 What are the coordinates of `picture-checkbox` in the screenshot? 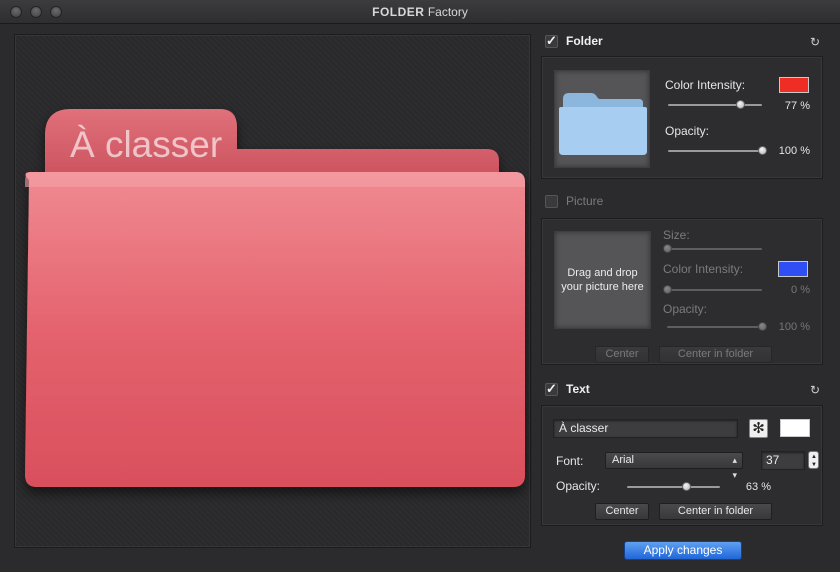 It's located at (551, 201).